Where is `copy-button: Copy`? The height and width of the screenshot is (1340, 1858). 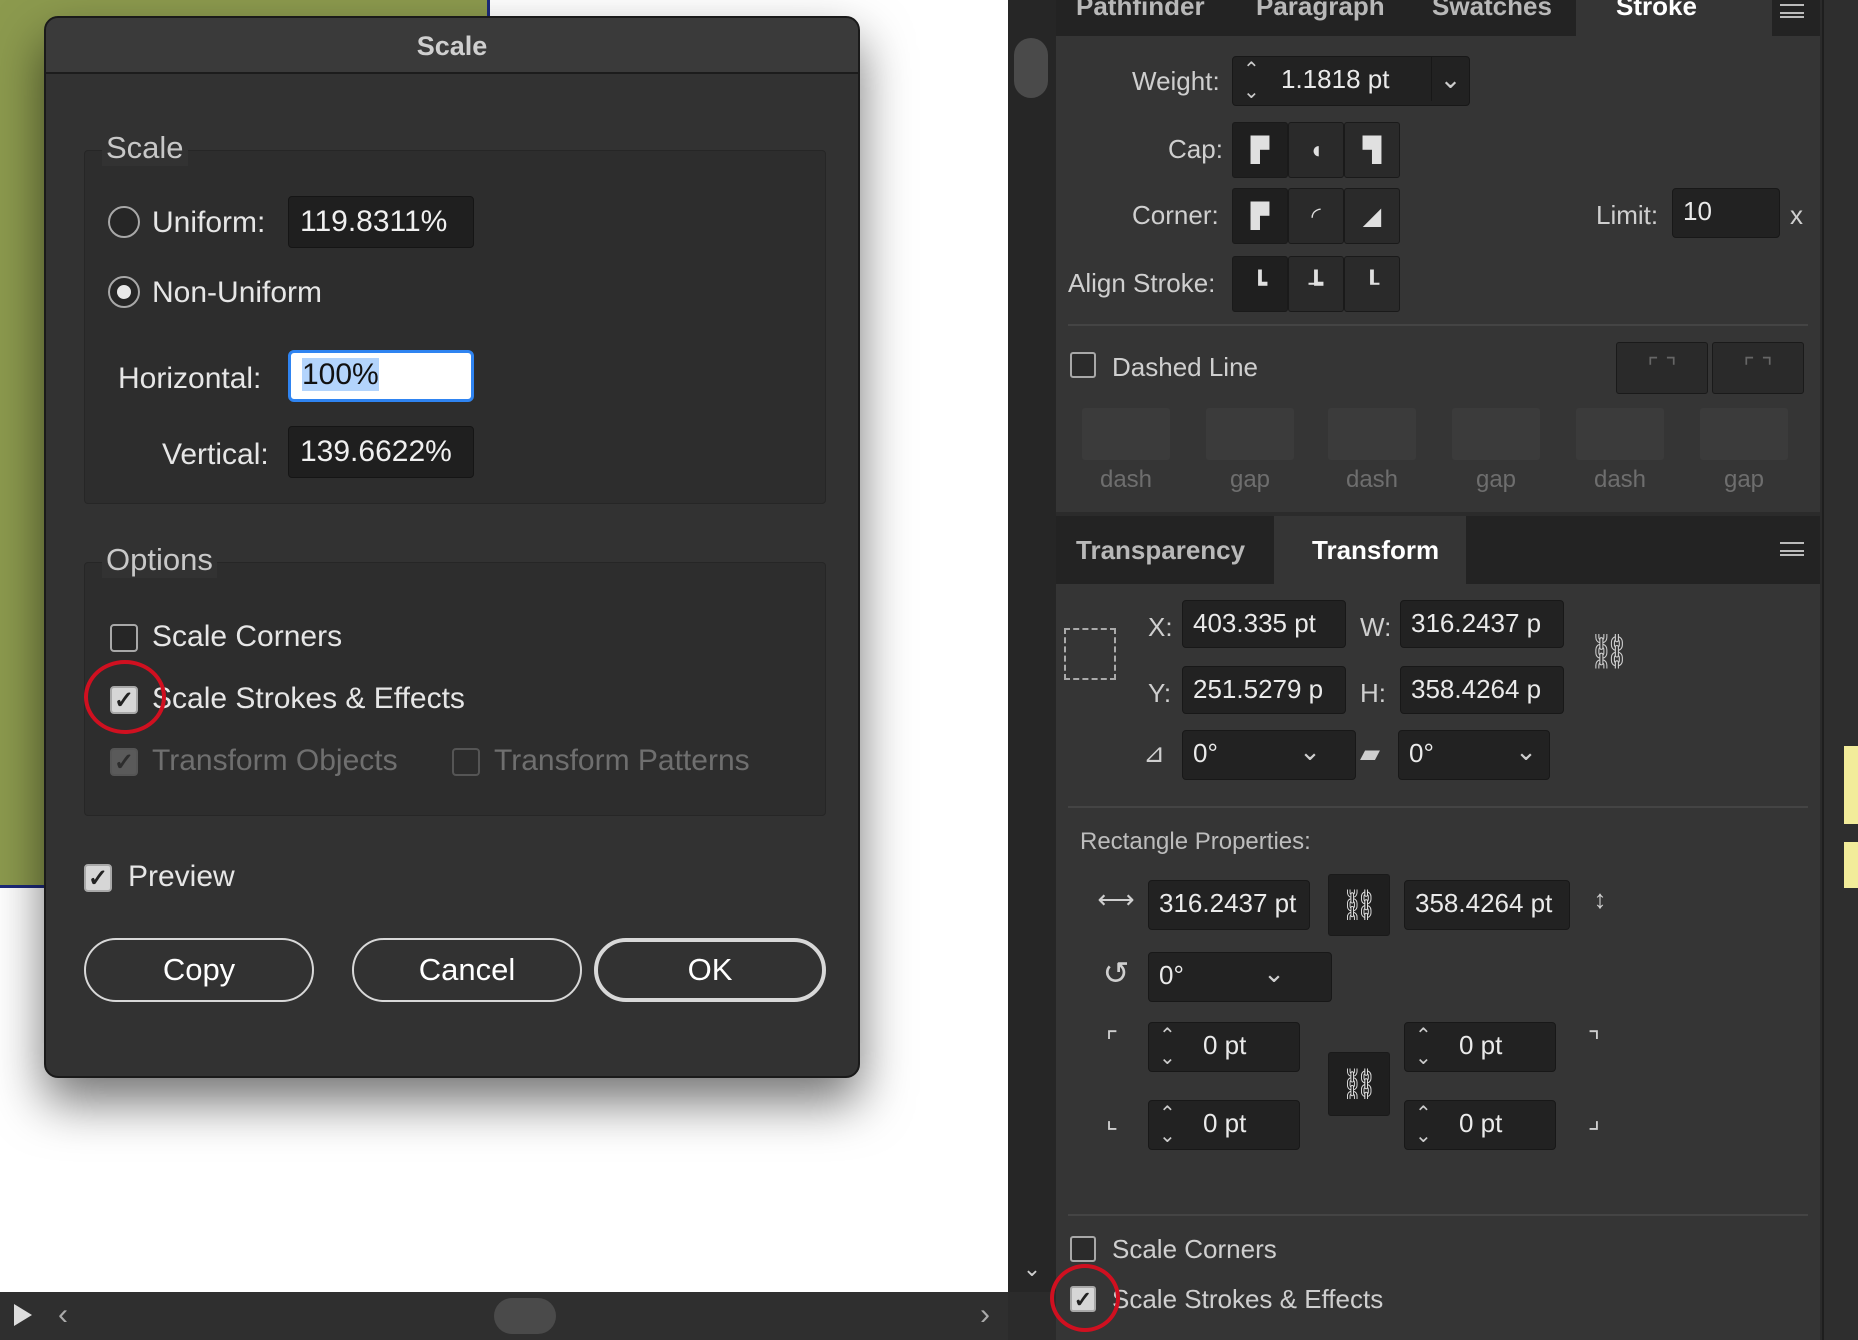 copy-button: Copy is located at coordinates (199, 970).